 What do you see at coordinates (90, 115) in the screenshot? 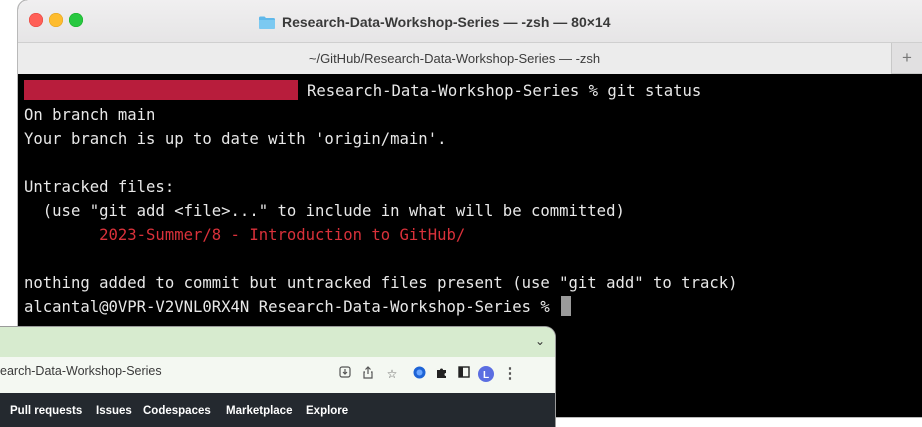
I see `output-branch: On branch main` at bounding box center [90, 115].